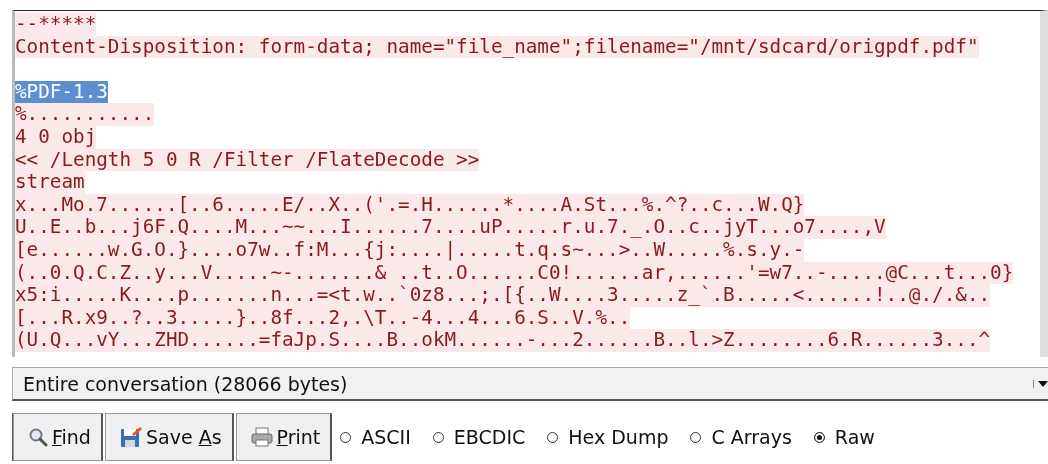 The image size is (1048, 464). What do you see at coordinates (58, 437) in the screenshot?
I see `find-button: Find` at bounding box center [58, 437].